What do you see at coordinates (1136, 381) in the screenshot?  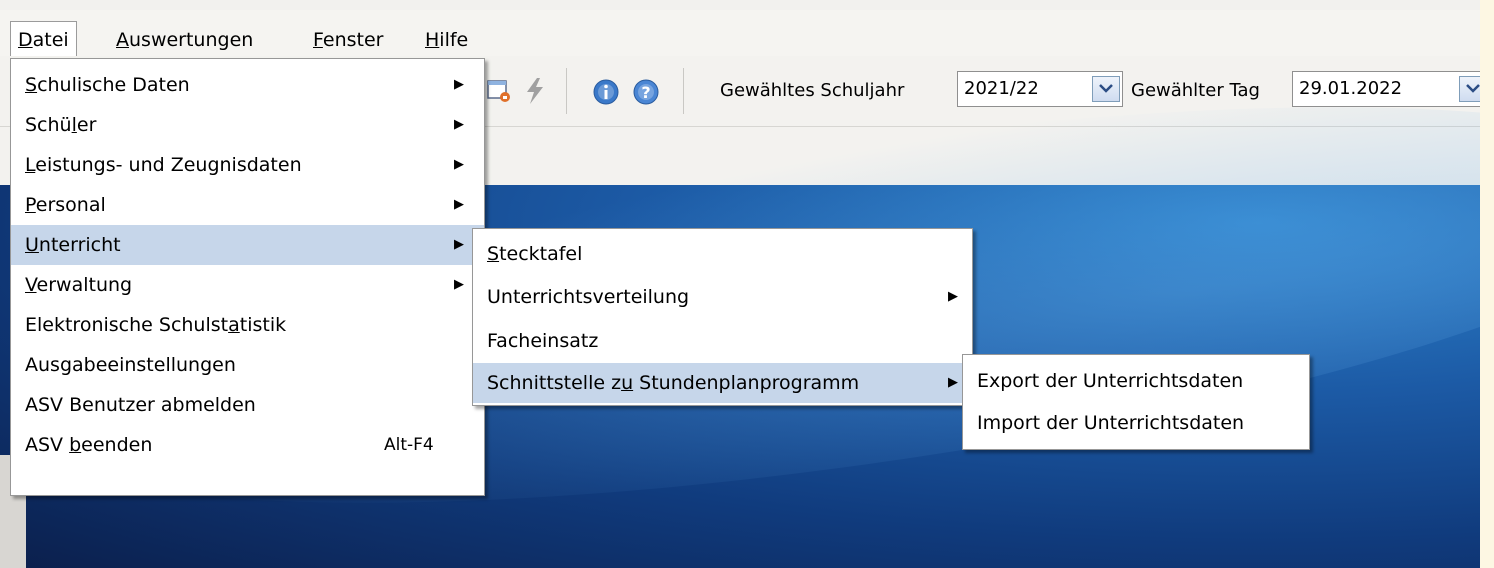 I see `menu-item-export-unterrichtsdaten: Export der Unterrichtsdaten` at bounding box center [1136, 381].